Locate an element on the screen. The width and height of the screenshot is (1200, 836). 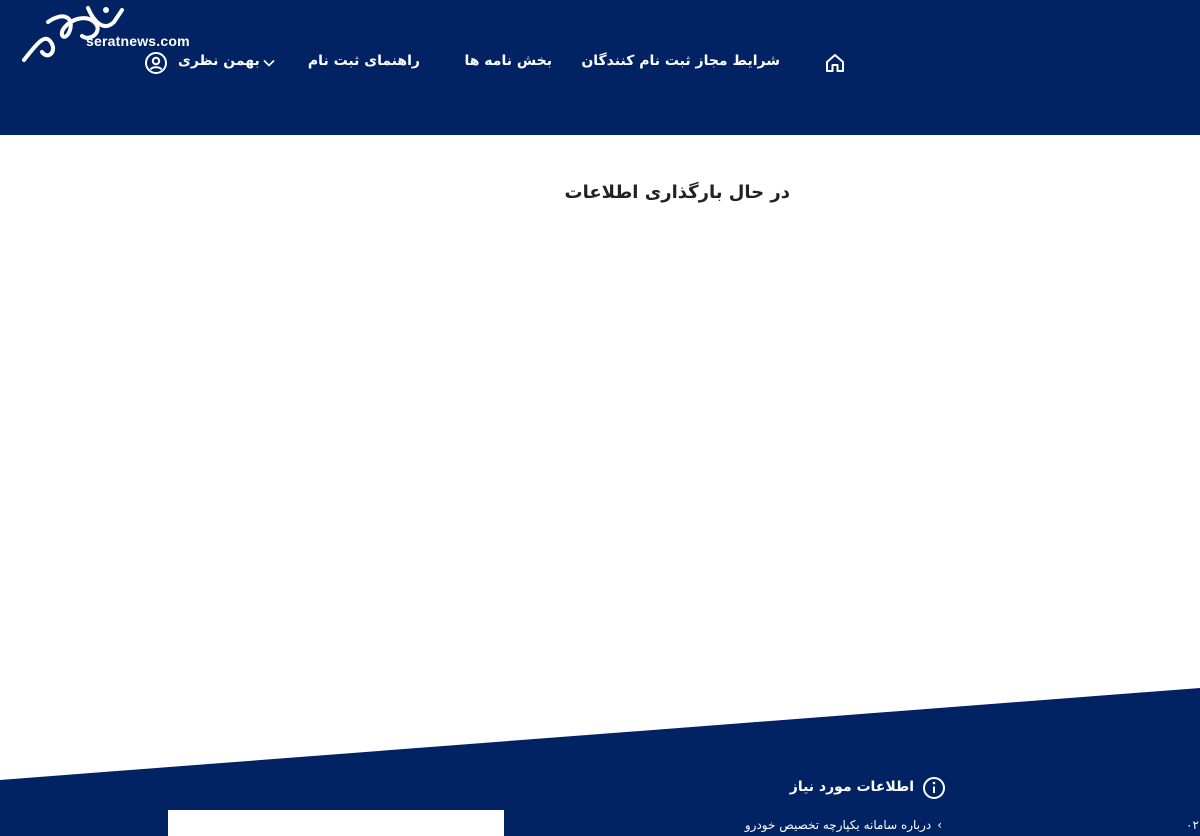
footer-link-label: درباره سامانه یکپارچه تخصیص خودرو is located at coordinates (838, 825).